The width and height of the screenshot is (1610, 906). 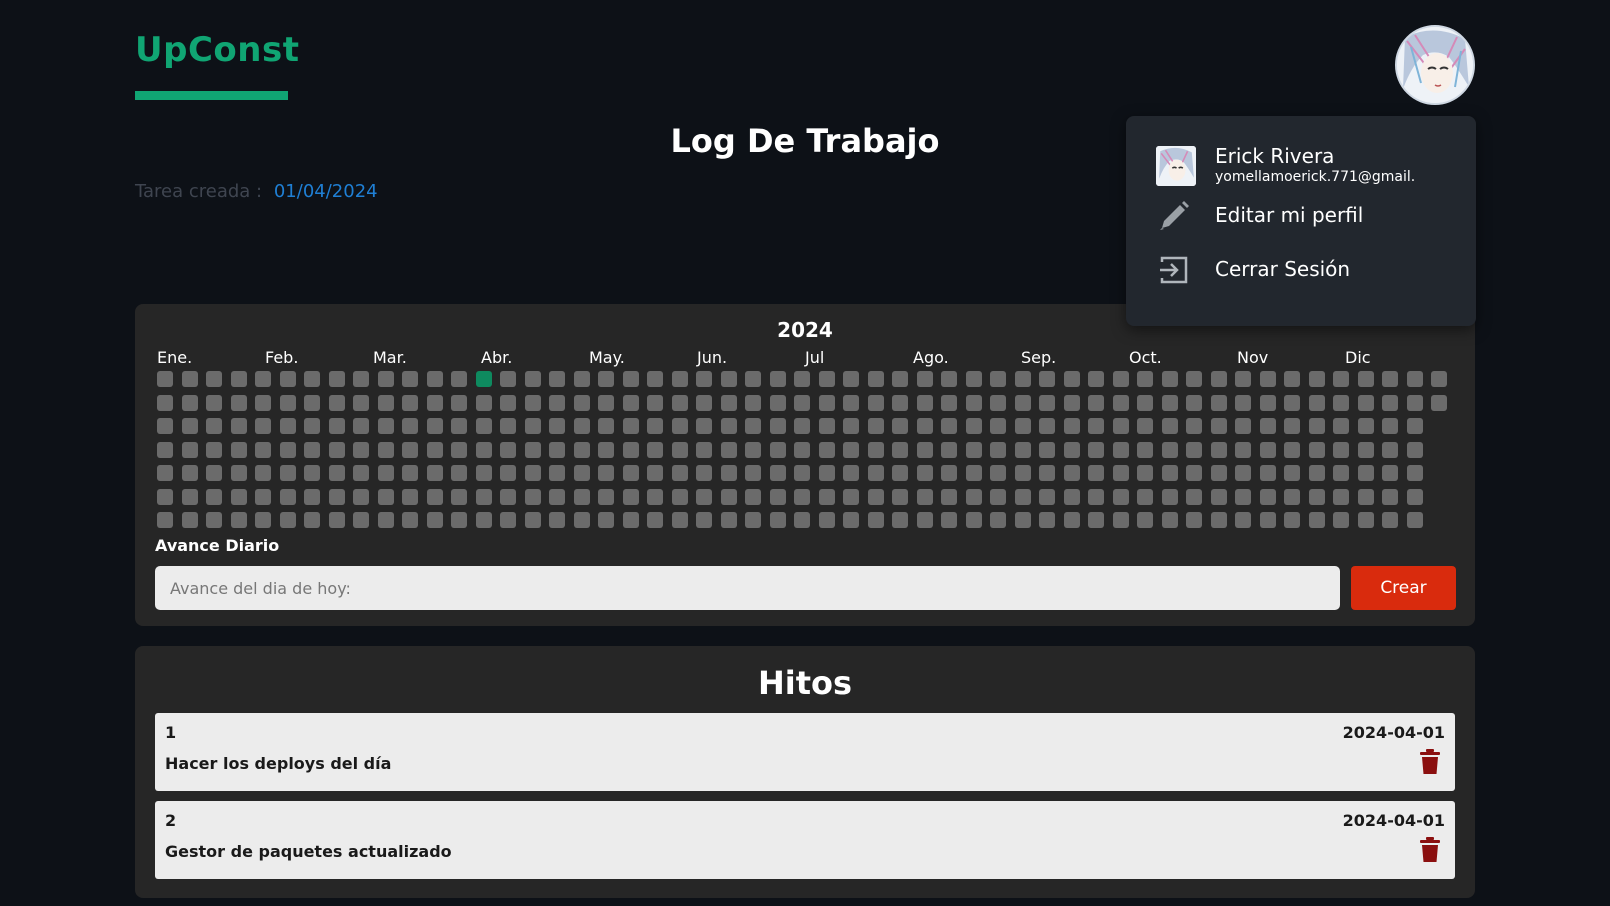 I want to click on user-avatar, so click(x=1435, y=65).